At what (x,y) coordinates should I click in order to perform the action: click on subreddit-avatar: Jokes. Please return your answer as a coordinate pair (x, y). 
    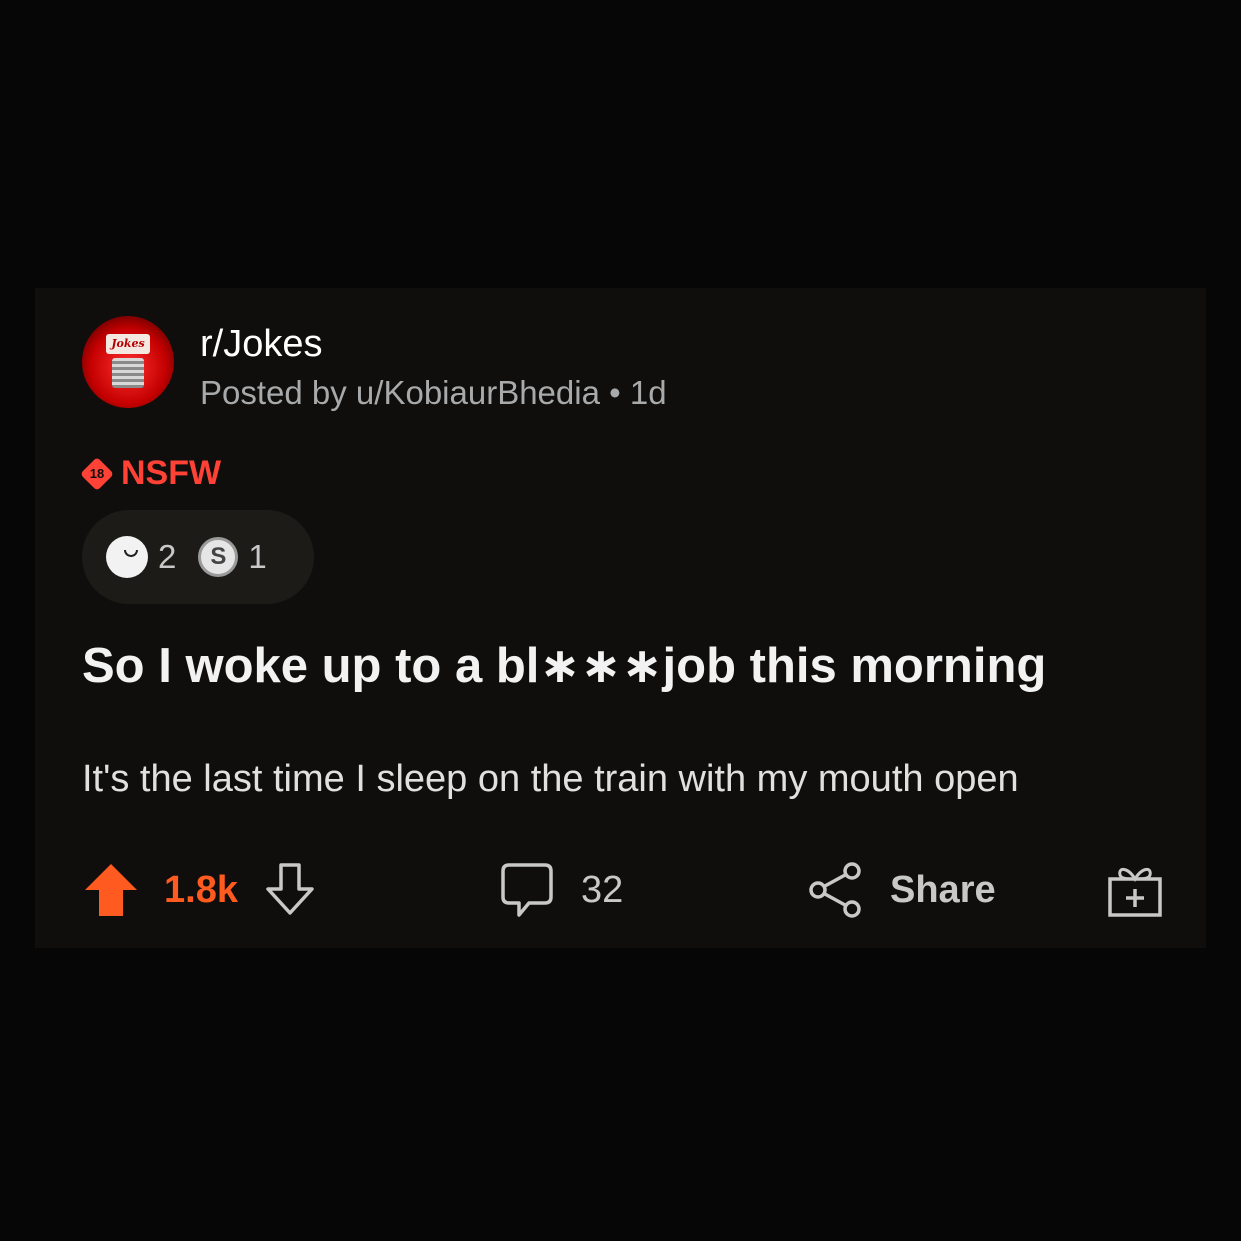
    Looking at the image, I should click on (128, 362).